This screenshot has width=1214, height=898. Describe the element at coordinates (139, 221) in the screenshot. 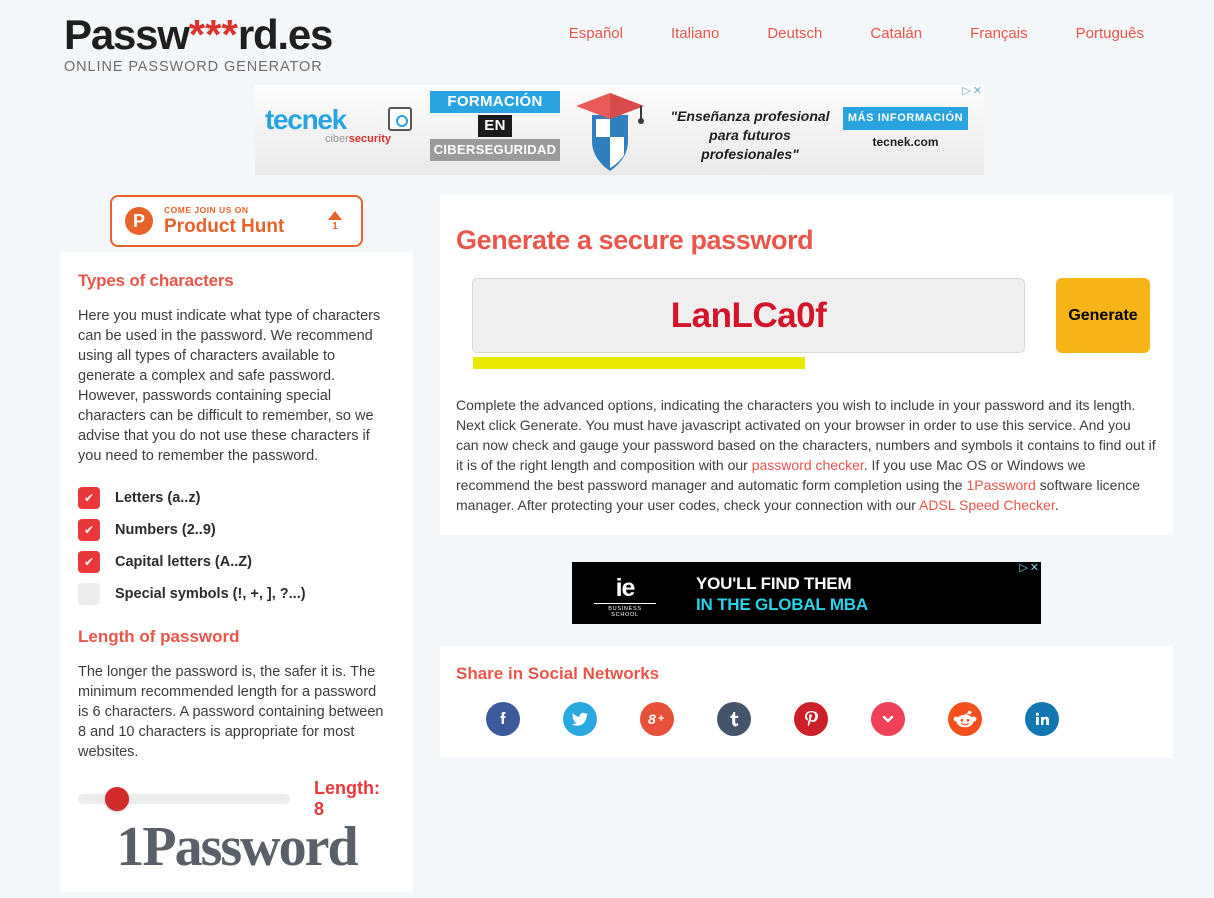

I see `product-hunt-icon` at that location.